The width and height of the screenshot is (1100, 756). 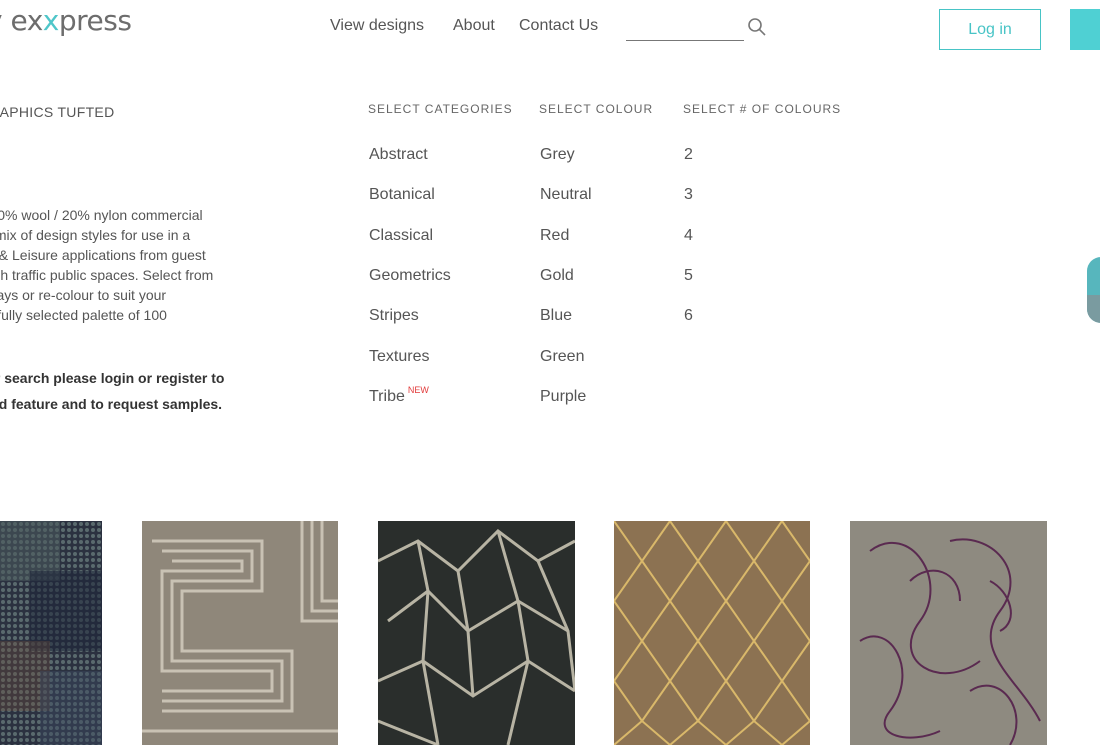 What do you see at coordinates (399, 357) in the screenshot?
I see `category-textures: Textures` at bounding box center [399, 357].